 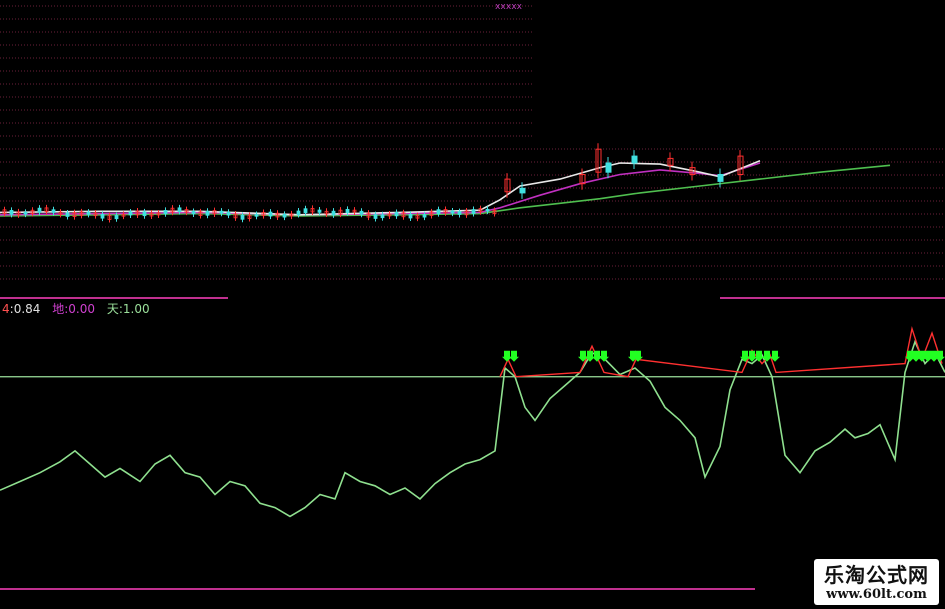 What do you see at coordinates (136, 309) in the screenshot?
I see `legend-value: 1.00` at bounding box center [136, 309].